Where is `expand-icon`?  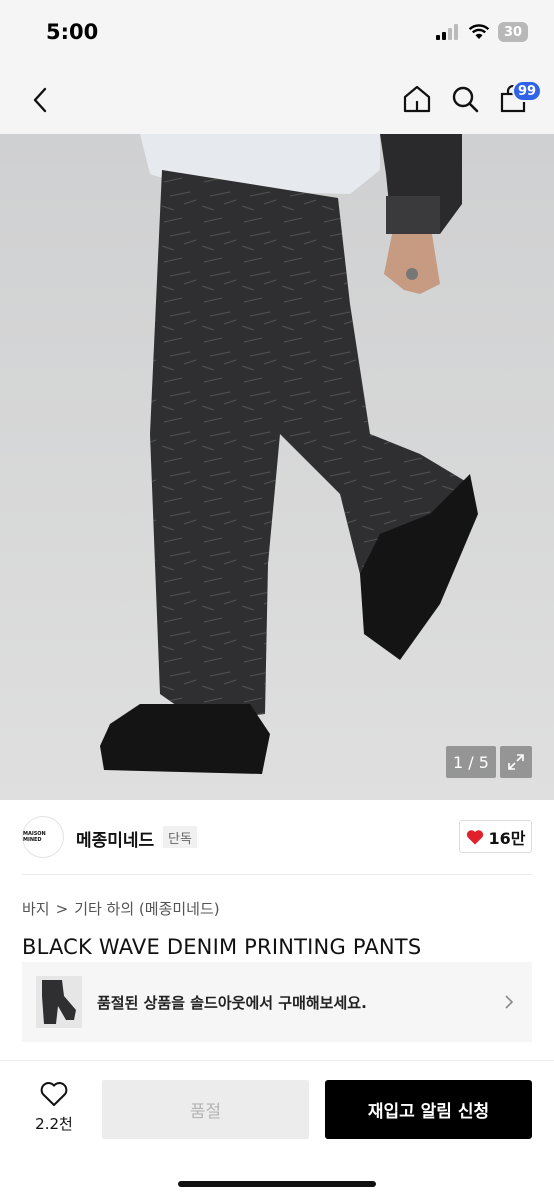 expand-icon is located at coordinates (516, 762).